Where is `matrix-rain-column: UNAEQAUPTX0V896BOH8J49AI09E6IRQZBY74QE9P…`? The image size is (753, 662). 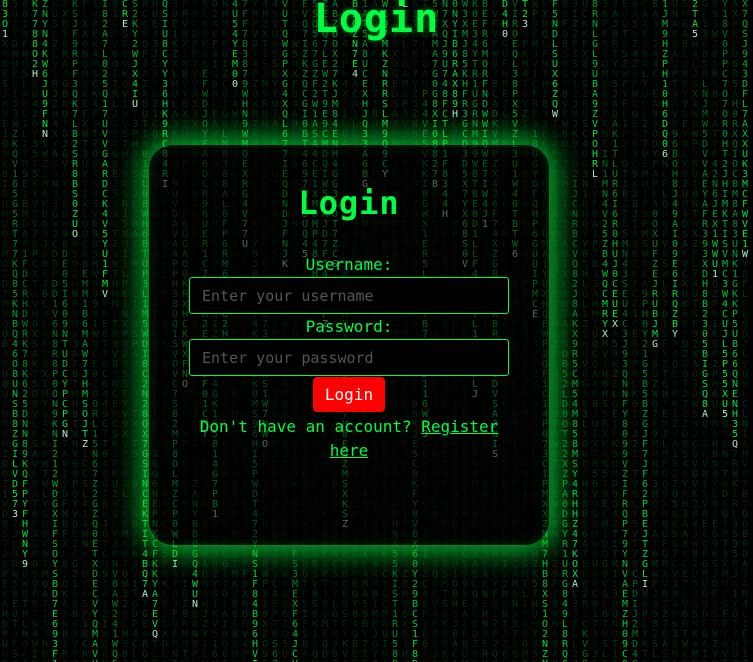
matrix-rain-column: UNAEQAUPTX0V896BOH8J49AI09E6IRQZBY74QE9P… is located at coordinates (675, 331).